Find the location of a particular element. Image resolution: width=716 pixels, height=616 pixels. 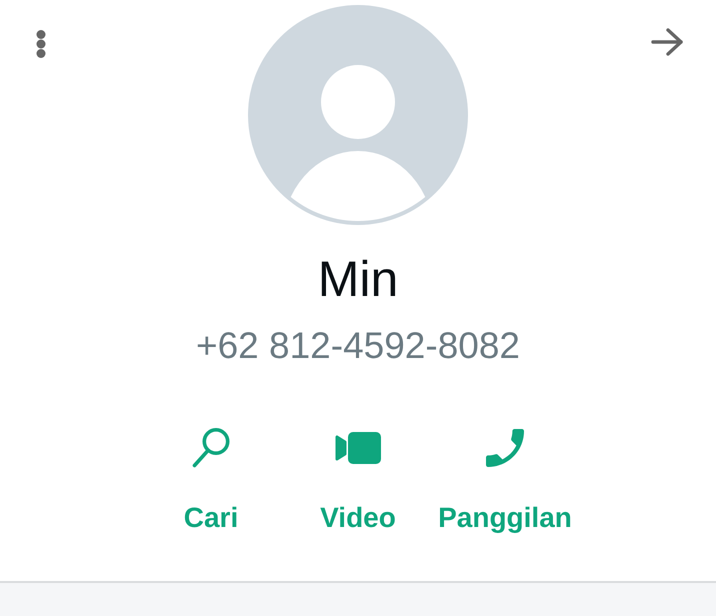

person-avatar-icon is located at coordinates (358, 115).